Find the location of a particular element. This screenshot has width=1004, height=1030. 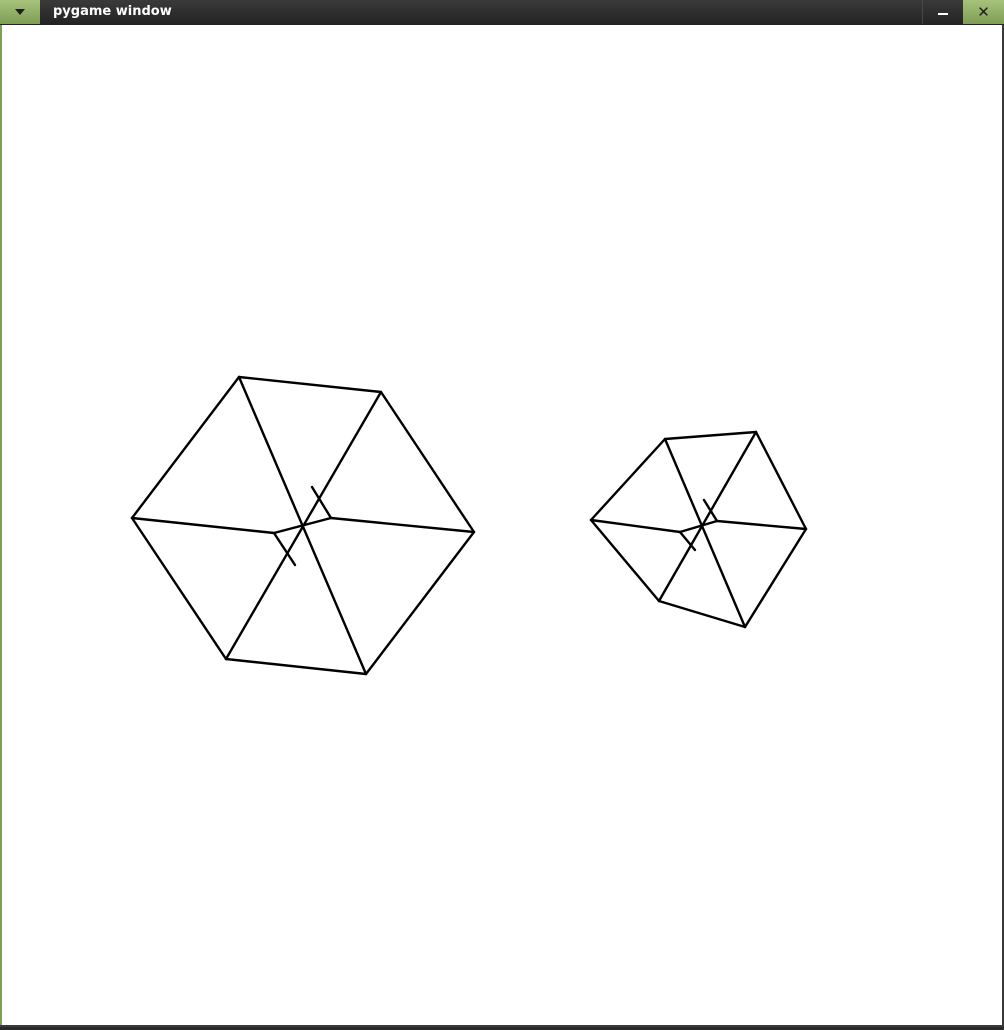

minimize-button is located at coordinates (942, 12).